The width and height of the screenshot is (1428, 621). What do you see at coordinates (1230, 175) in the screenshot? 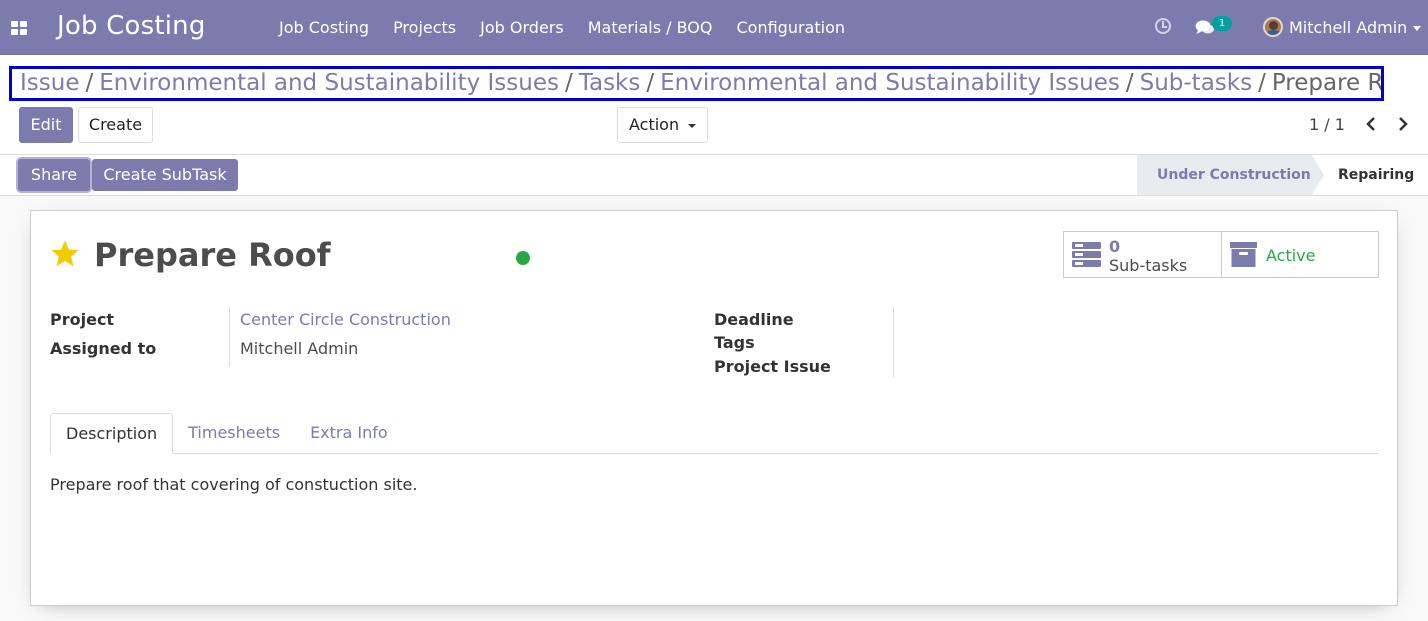
I see `stage-under-construction: Under Construction` at bounding box center [1230, 175].